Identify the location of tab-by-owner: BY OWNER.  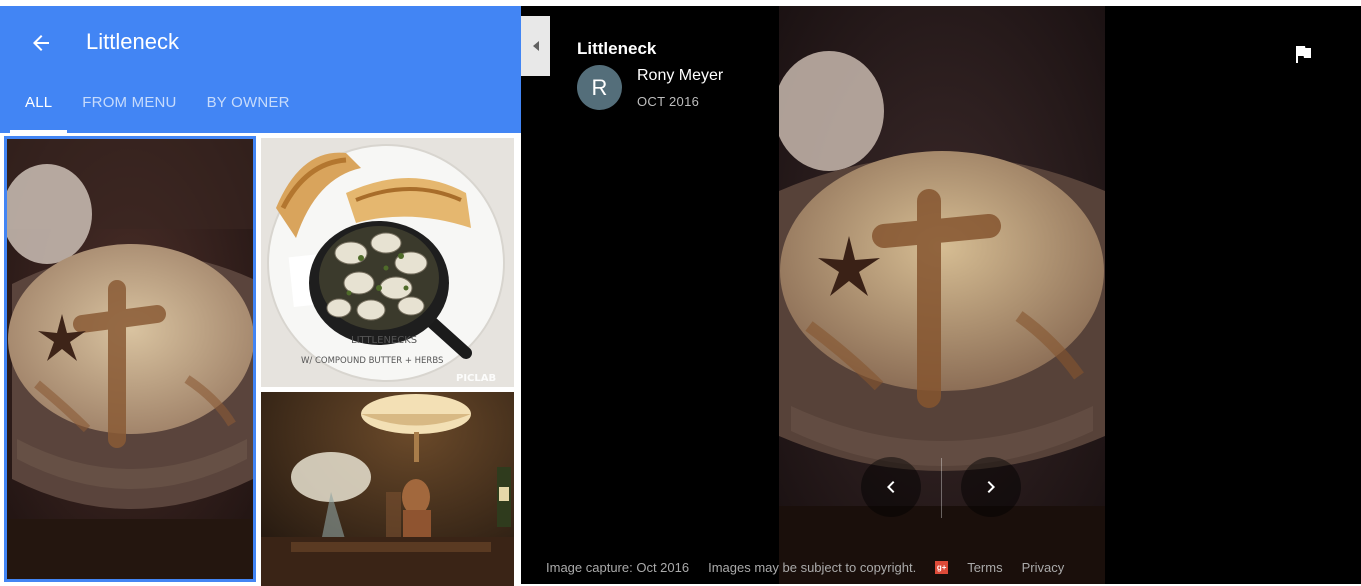
(248, 109).